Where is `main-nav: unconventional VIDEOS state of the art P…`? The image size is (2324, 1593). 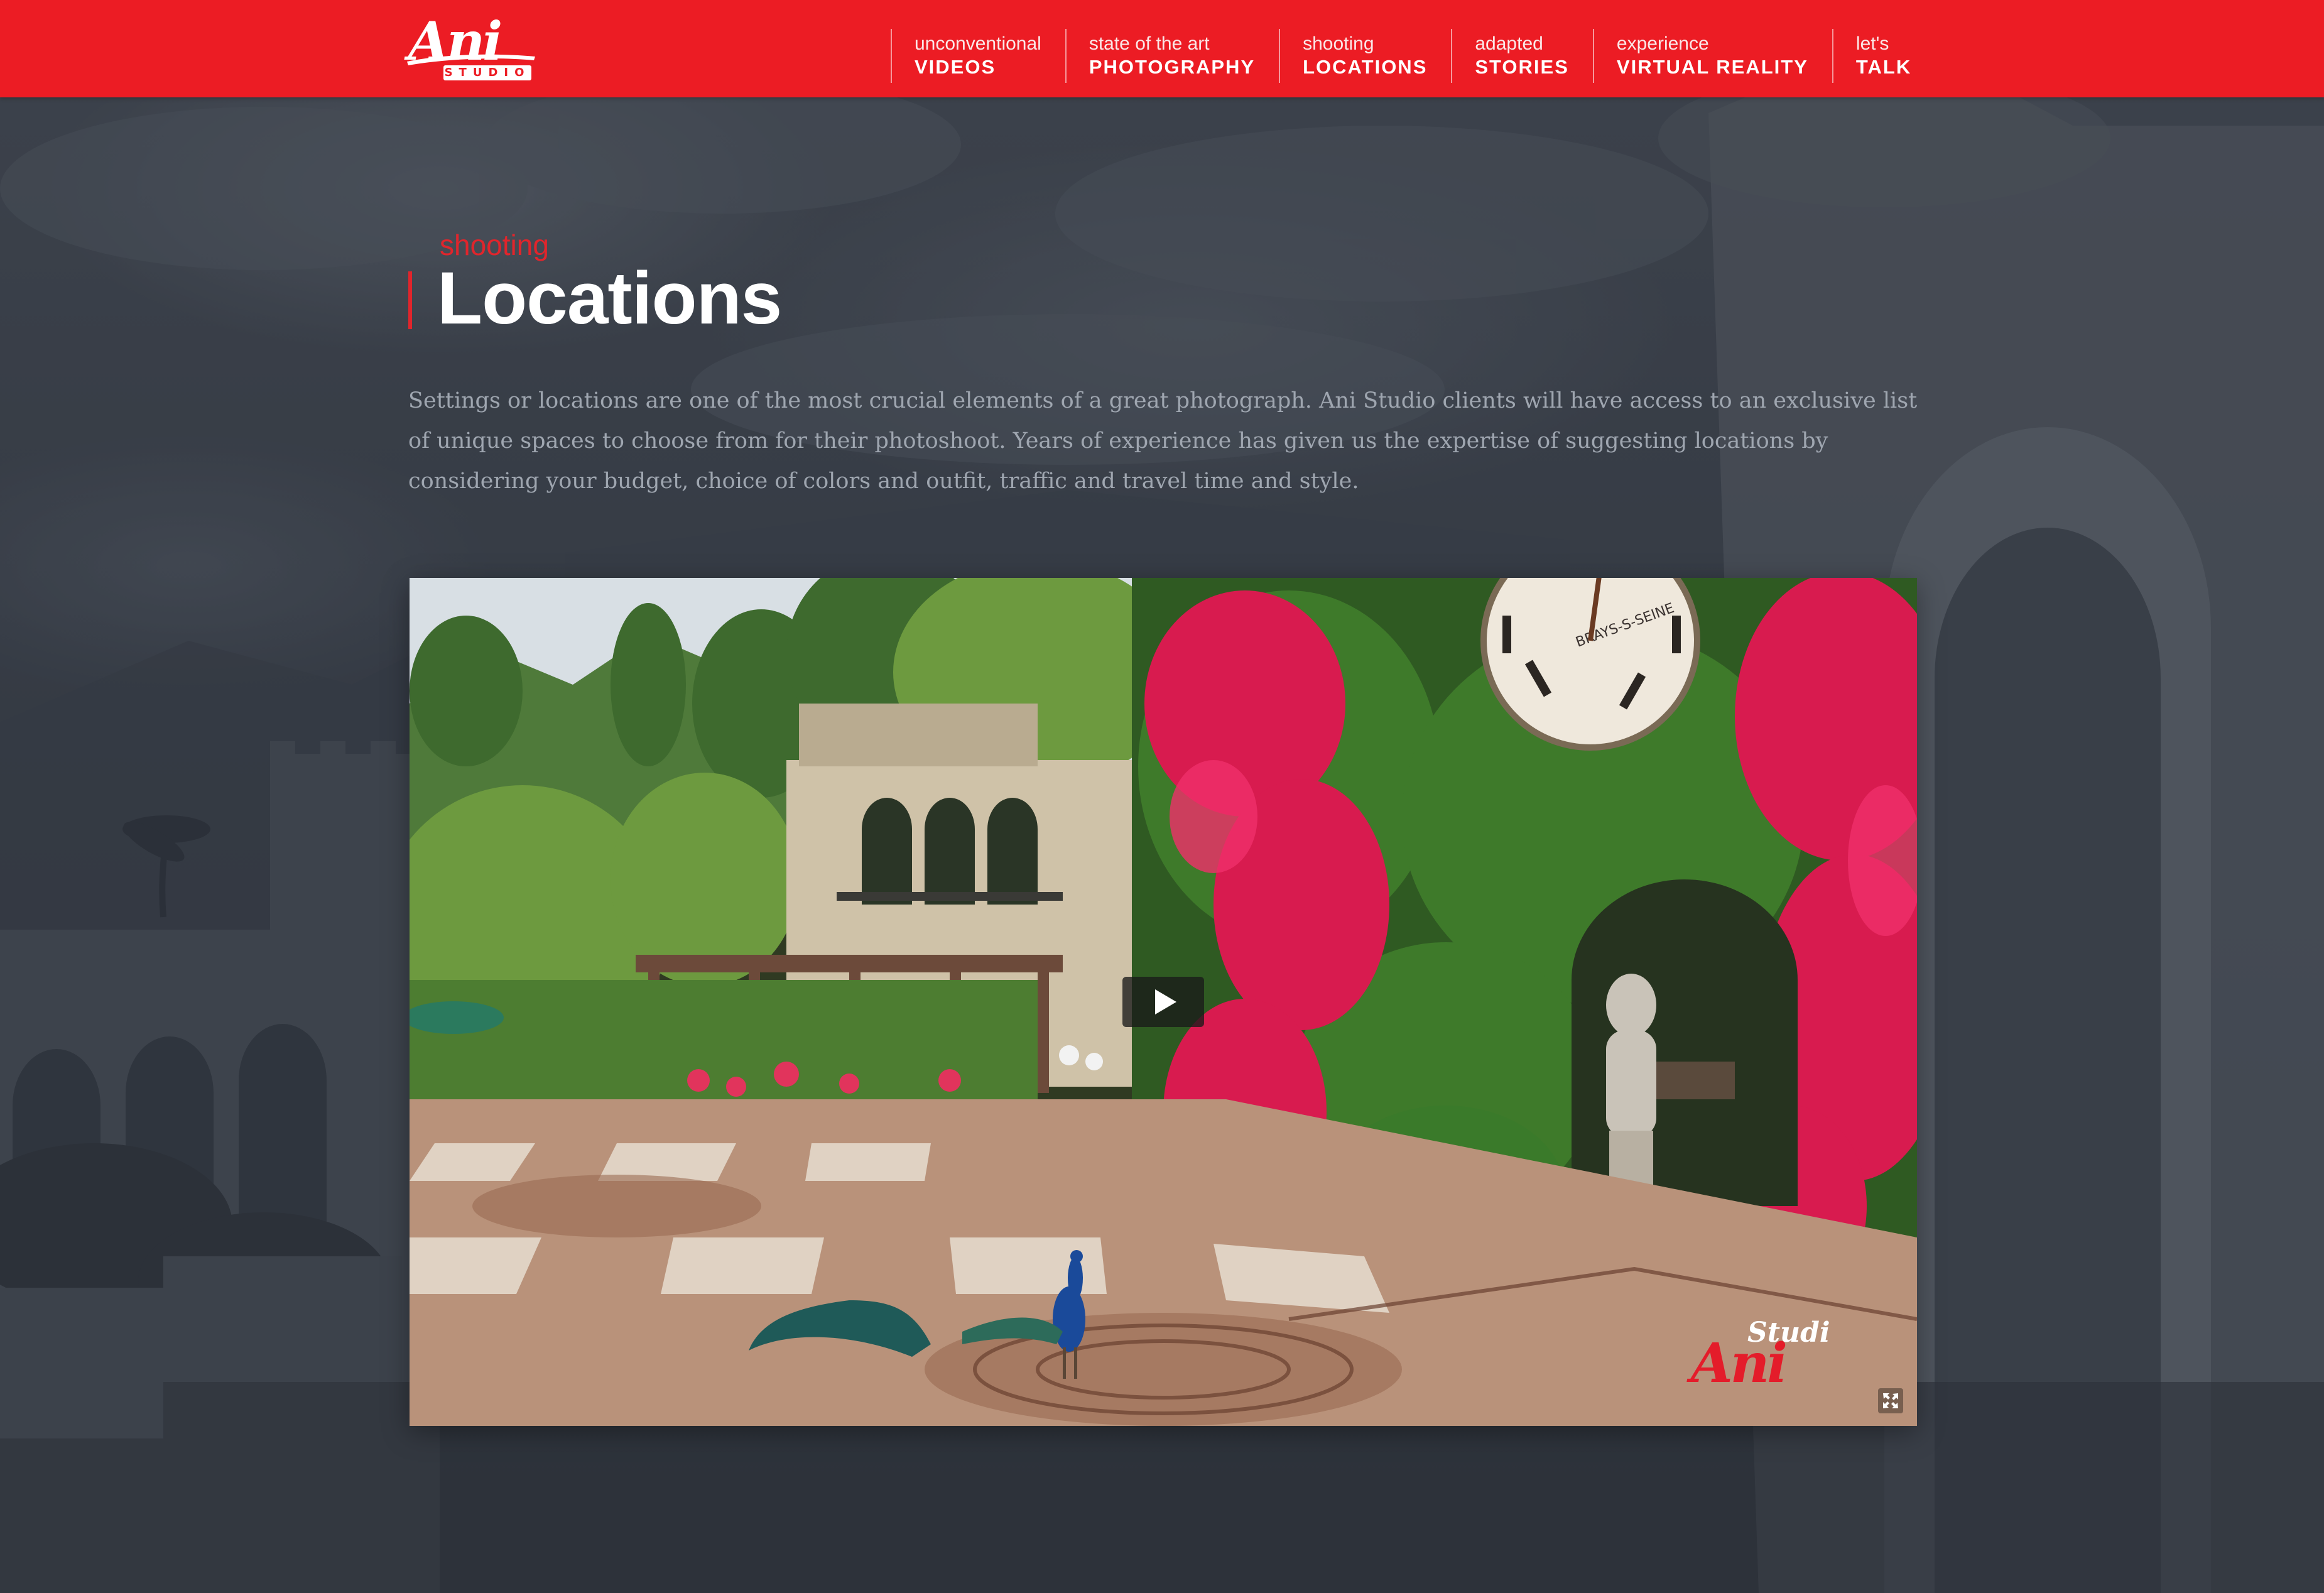
main-nav: unconventional VIDEOS state of the art P… is located at coordinates (1413, 56).